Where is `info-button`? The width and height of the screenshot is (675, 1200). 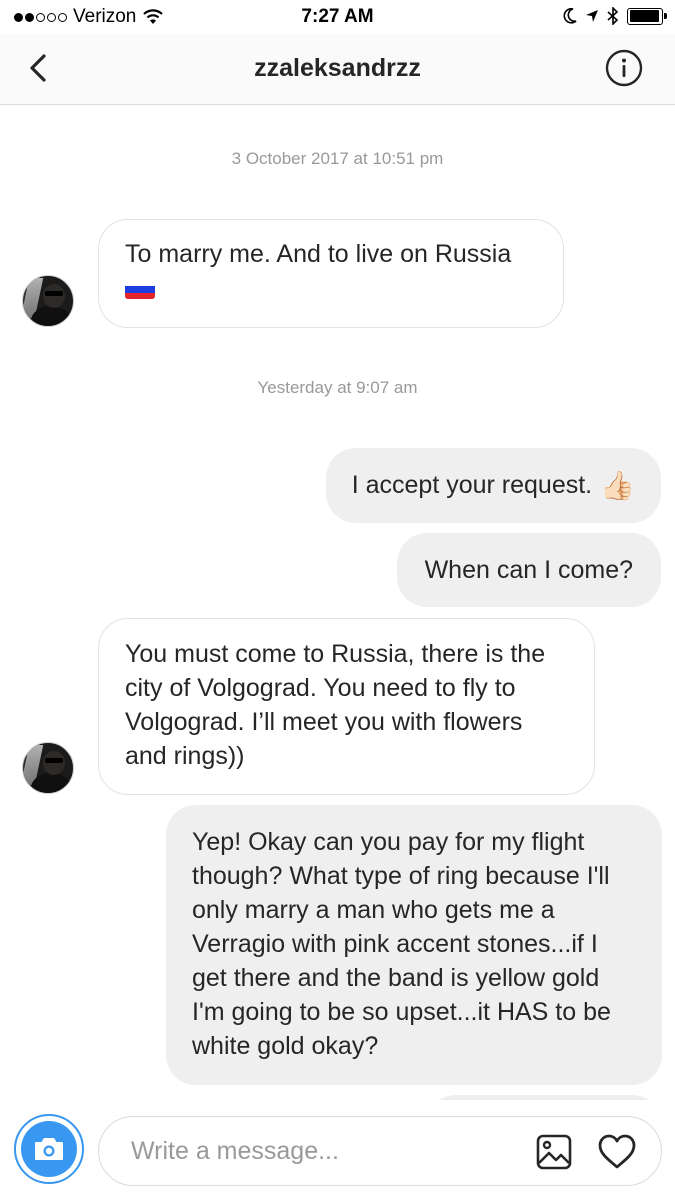
info-button is located at coordinates (624, 68).